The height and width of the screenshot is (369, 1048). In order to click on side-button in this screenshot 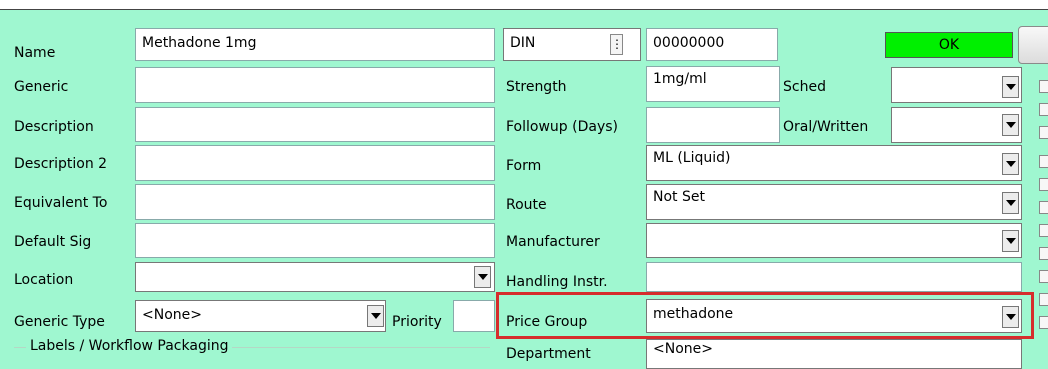, I will do `click(1033, 45)`.